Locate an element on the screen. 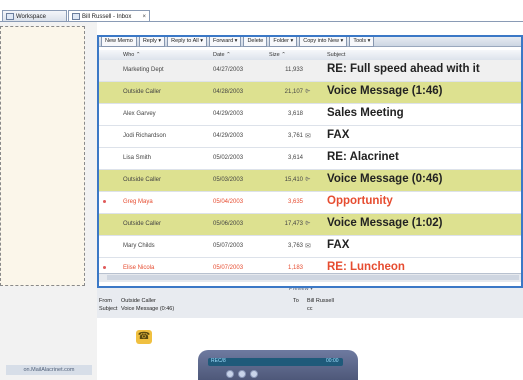 This screenshot has height=380, width=523. sender: Greg Maya is located at coordinates (138, 202).